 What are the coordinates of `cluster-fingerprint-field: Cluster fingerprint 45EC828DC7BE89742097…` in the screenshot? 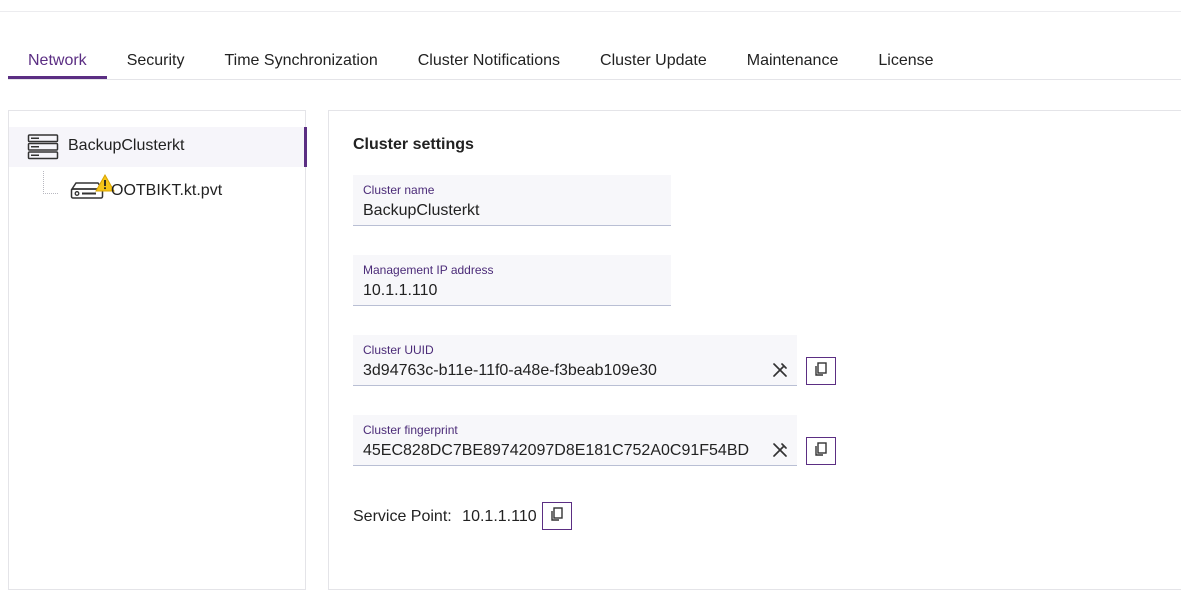 It's located at (575, 440).